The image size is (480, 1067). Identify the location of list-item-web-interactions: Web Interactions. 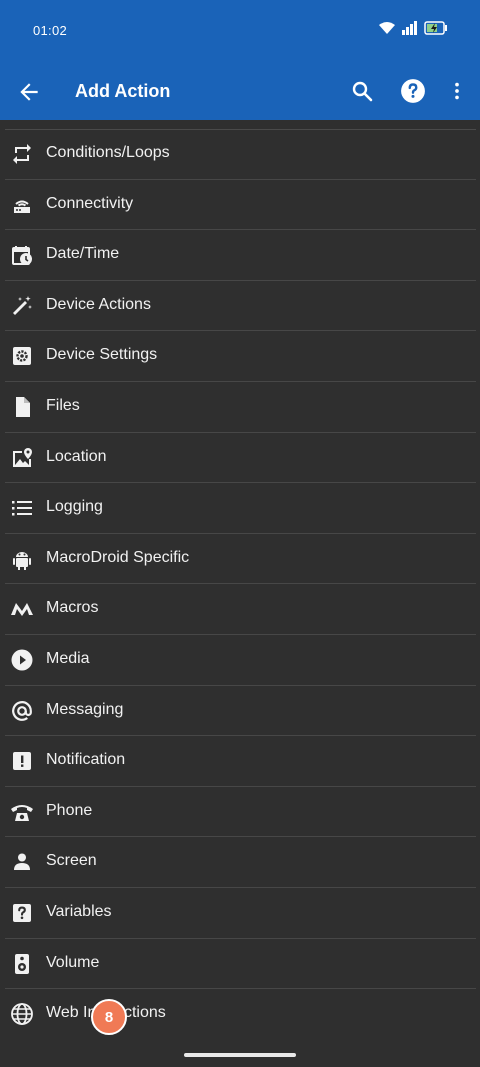
(240, 1014).